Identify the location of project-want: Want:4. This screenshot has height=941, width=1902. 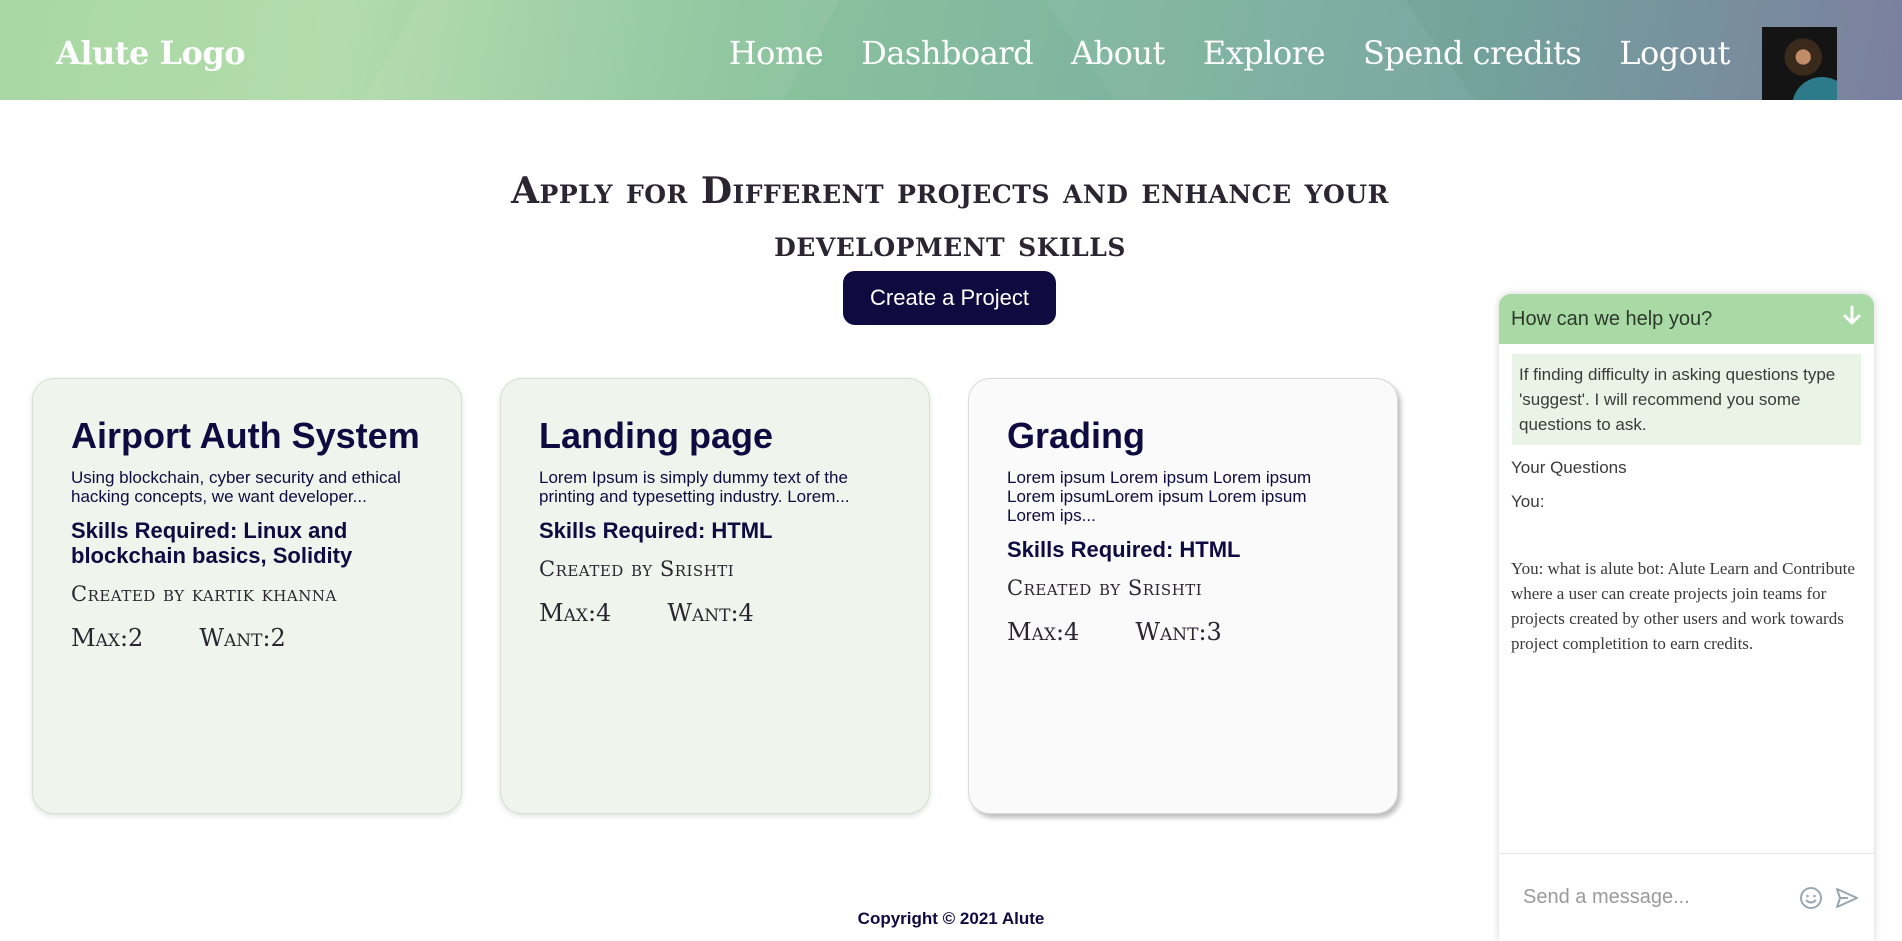
(710, 613).